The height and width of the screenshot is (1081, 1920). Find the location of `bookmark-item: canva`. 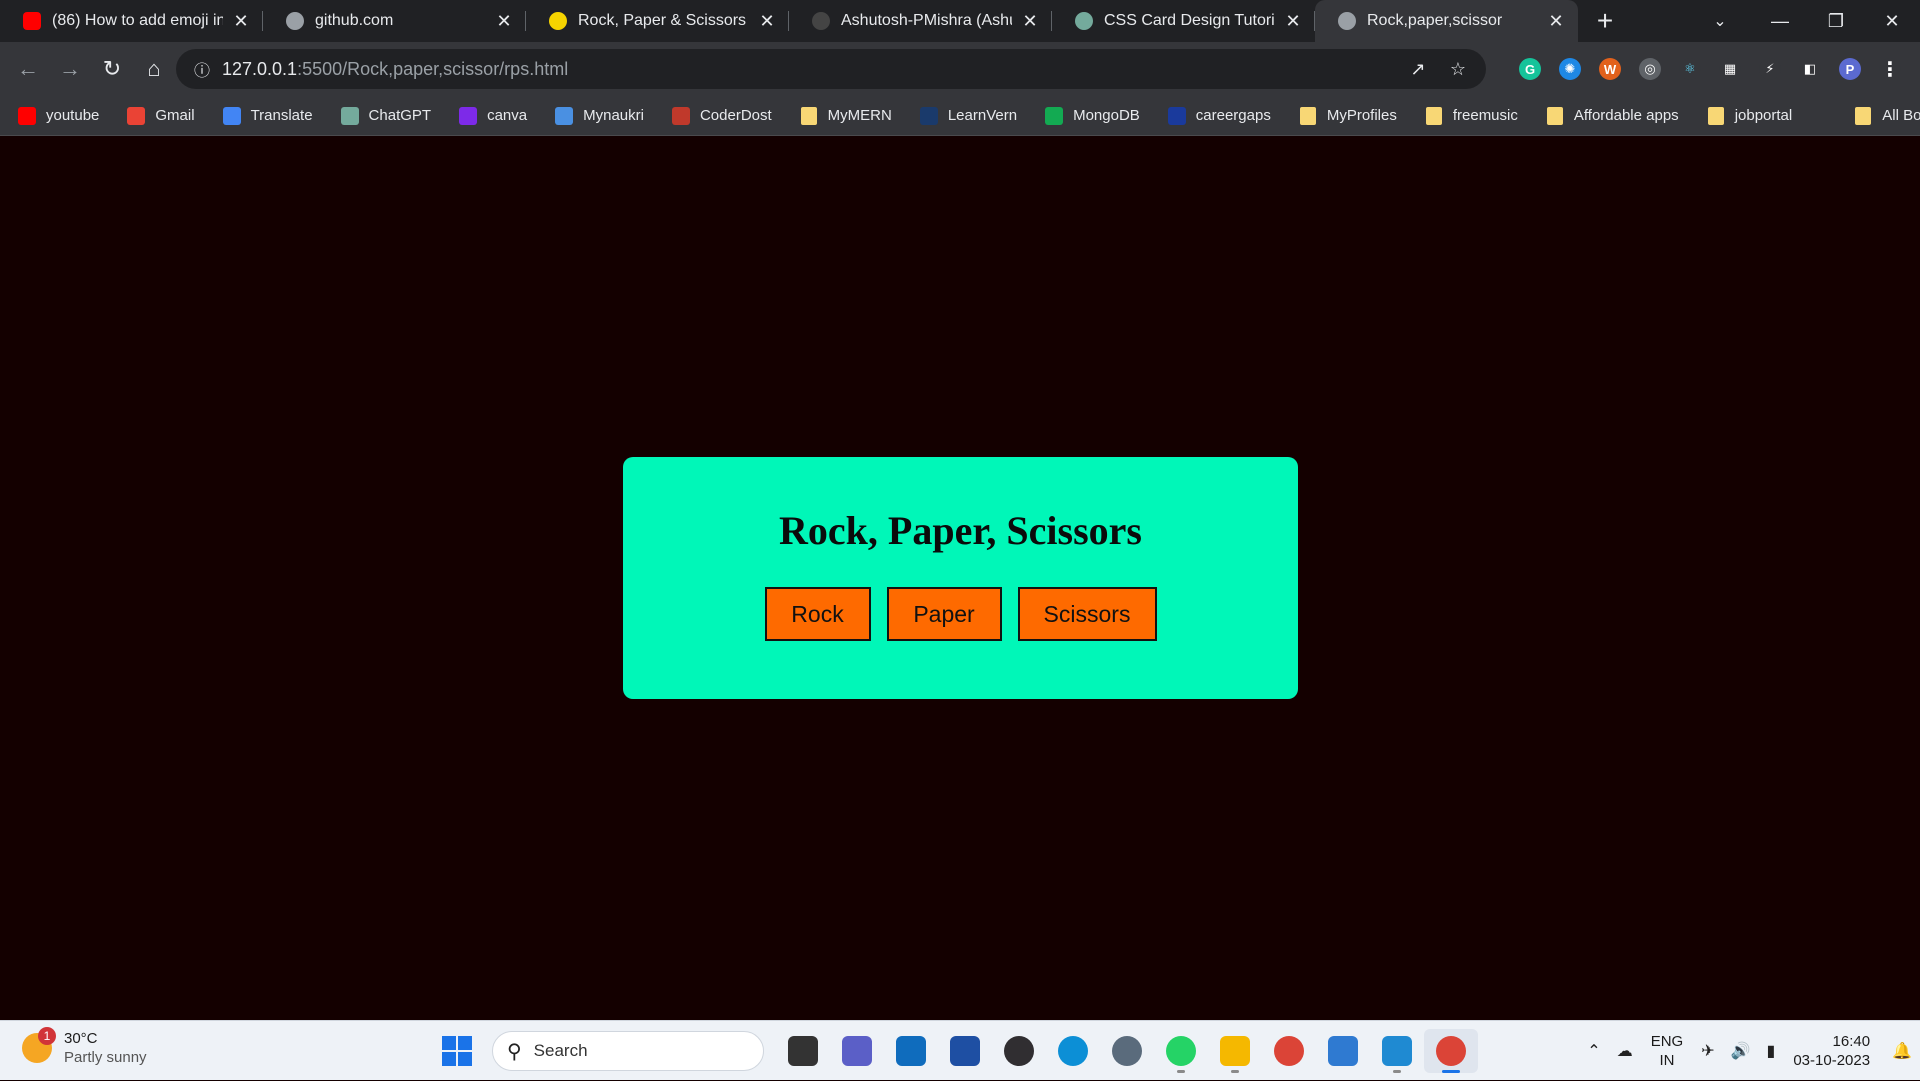

bookmark-item: canva is located at coordinates (489, 116).